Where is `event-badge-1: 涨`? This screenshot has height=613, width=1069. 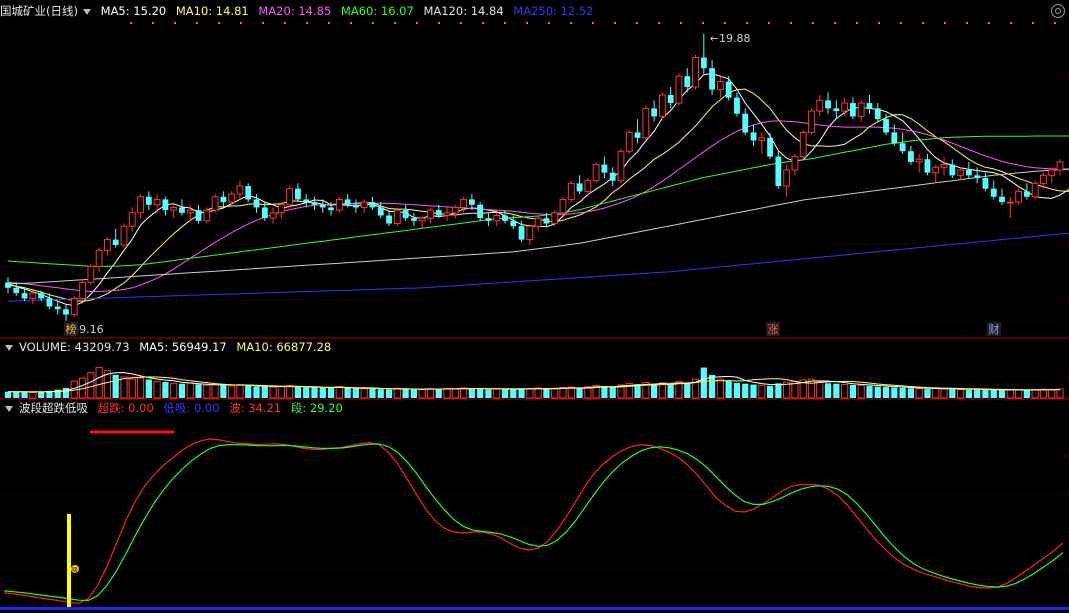 event-badge-1: 涨 is located at coordinates (773, 329).